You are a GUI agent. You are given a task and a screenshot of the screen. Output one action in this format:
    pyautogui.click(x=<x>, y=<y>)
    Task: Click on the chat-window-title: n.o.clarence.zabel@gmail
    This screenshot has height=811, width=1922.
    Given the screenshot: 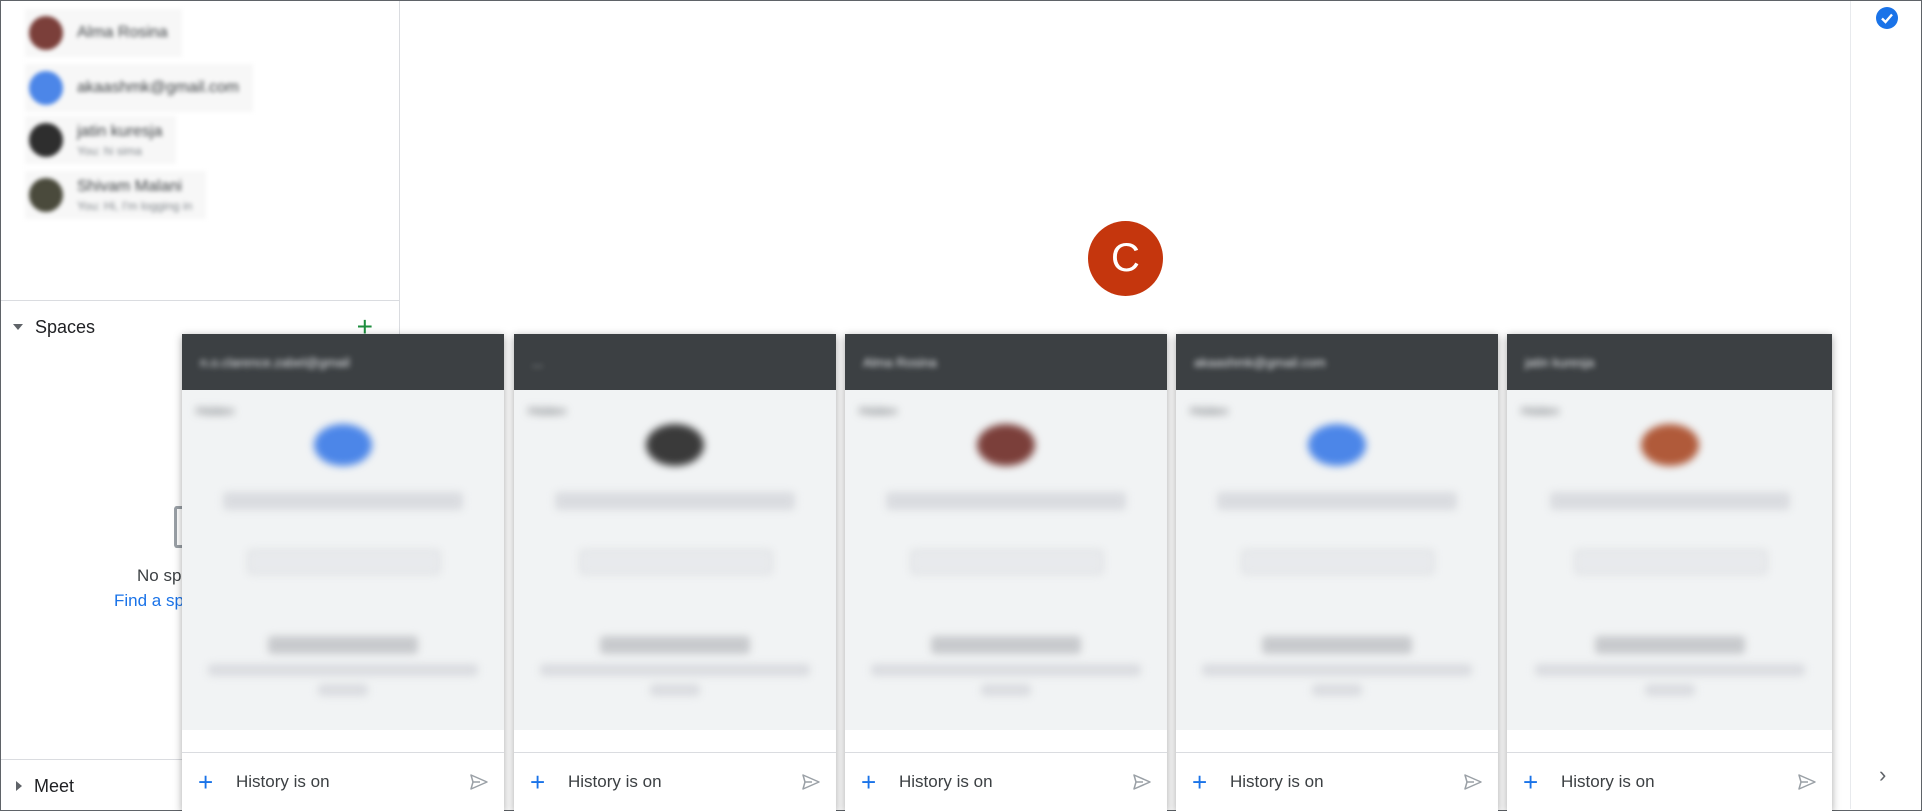 What is the action you would take?
    pyautogui.click(x=275, y=362)
    